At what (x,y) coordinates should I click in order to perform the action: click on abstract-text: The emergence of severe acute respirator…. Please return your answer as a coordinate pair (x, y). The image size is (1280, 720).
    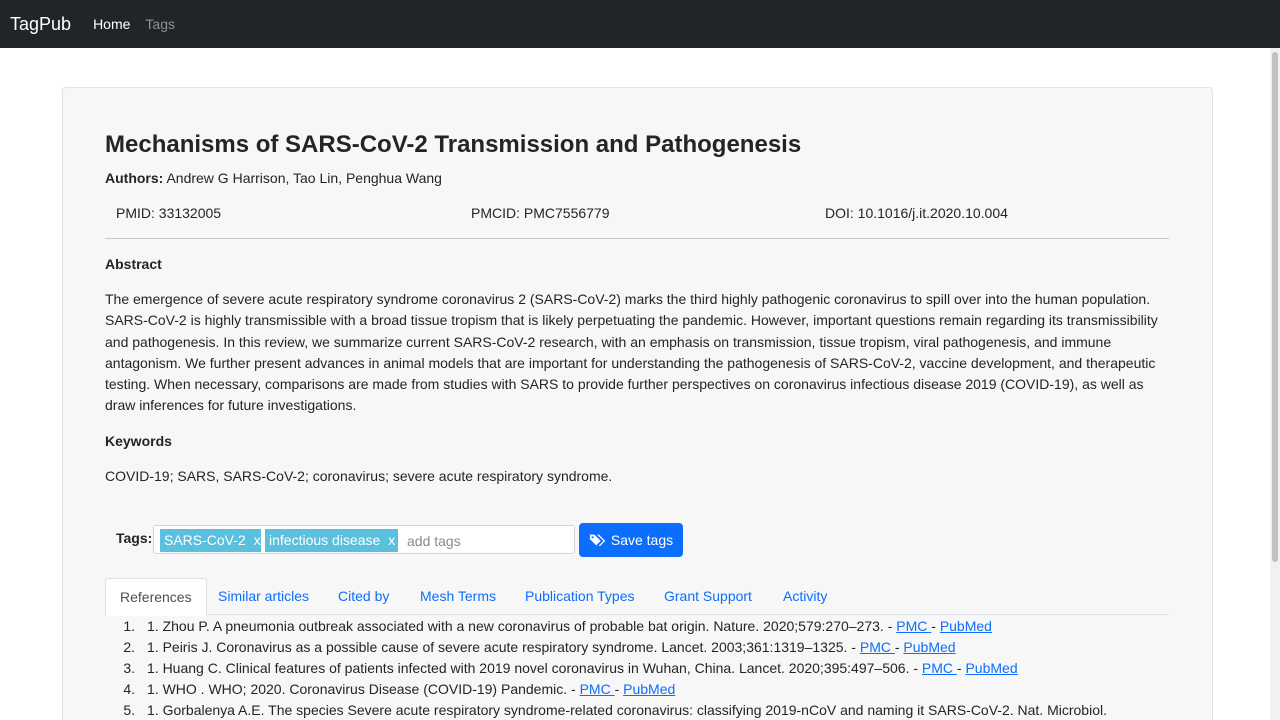
    Looking at the image, I should click on (631, 352).